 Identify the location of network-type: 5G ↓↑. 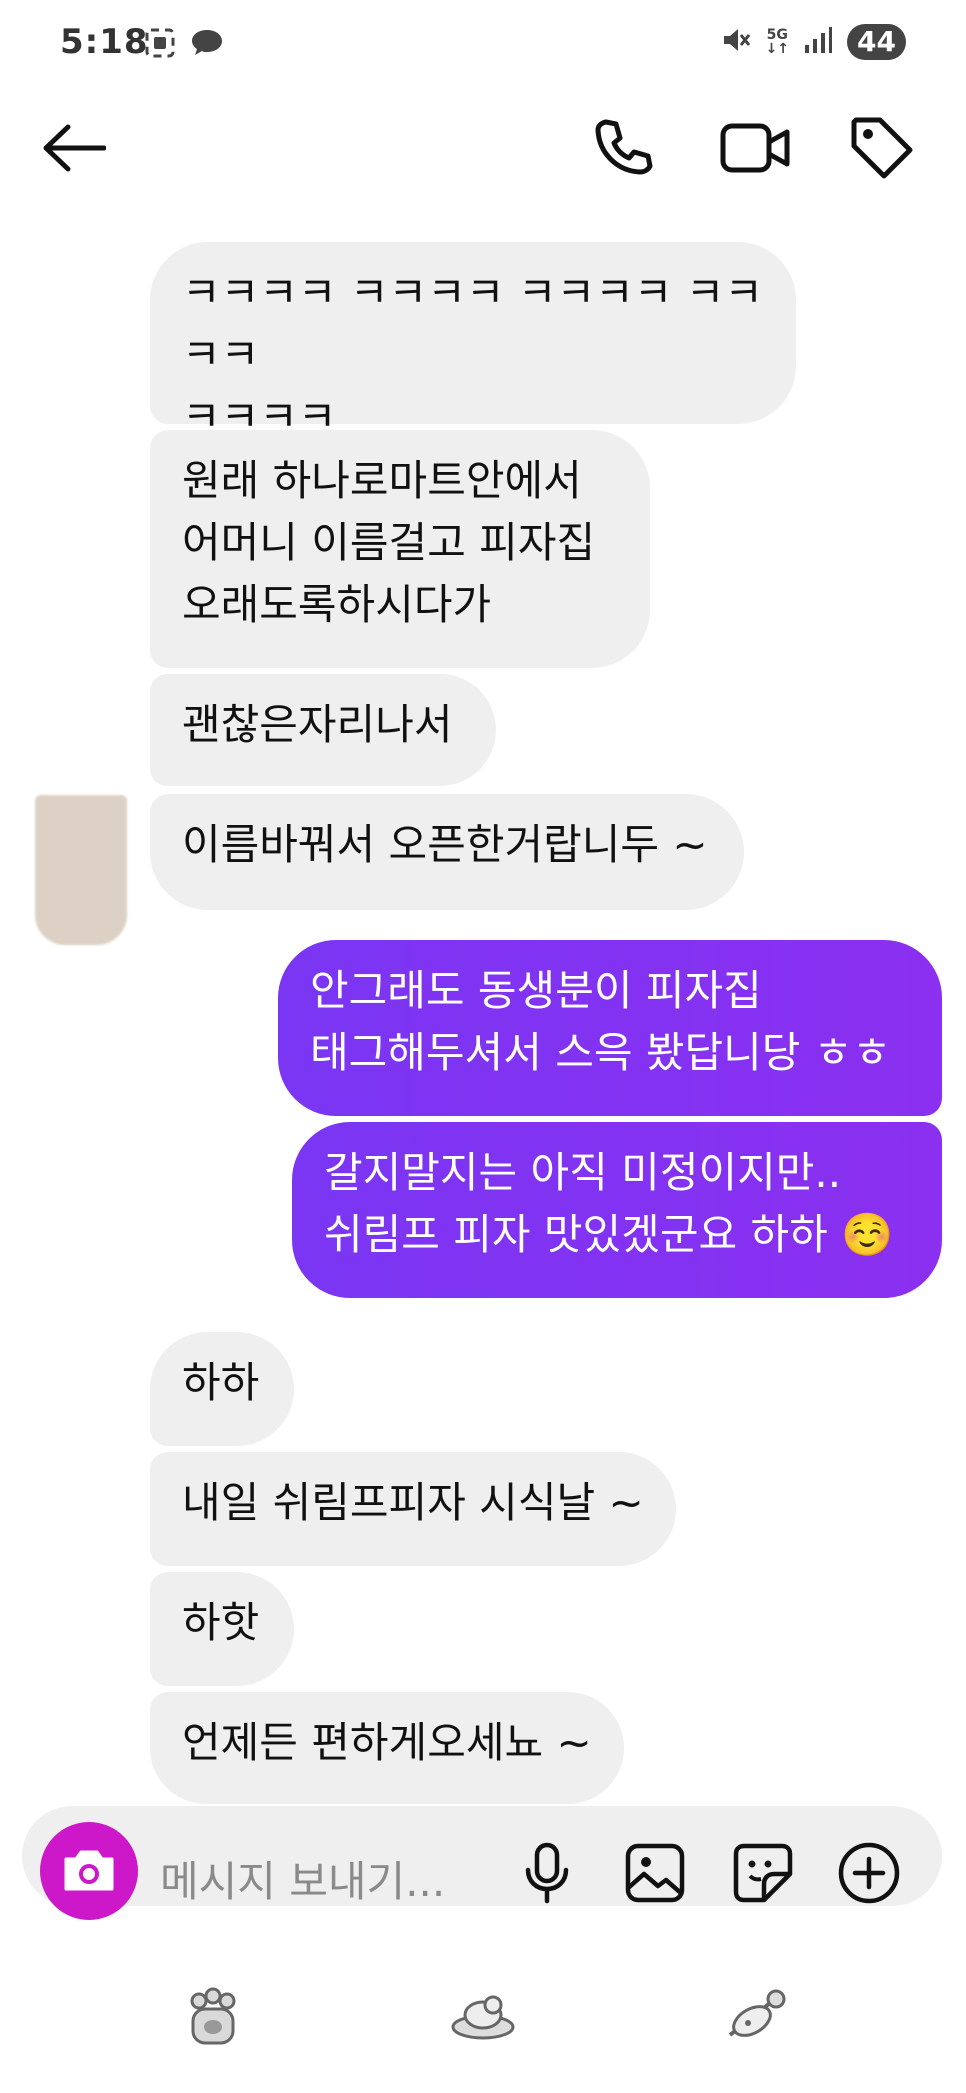
(777, 42).